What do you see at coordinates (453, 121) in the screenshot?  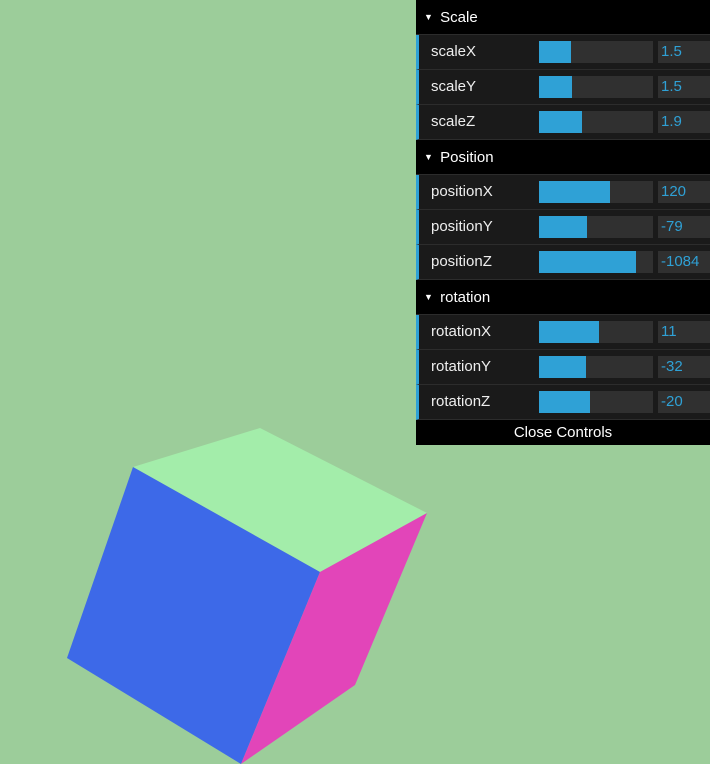 I see `property-name: scaleZ` at bounding box center [453, 121].